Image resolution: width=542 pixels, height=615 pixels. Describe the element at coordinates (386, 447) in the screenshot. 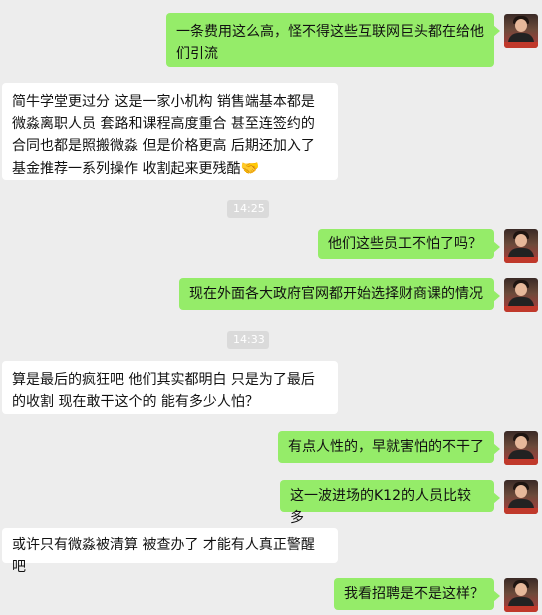

I see `message-text: 有点人性的，早就害怕的不干了` at that location.